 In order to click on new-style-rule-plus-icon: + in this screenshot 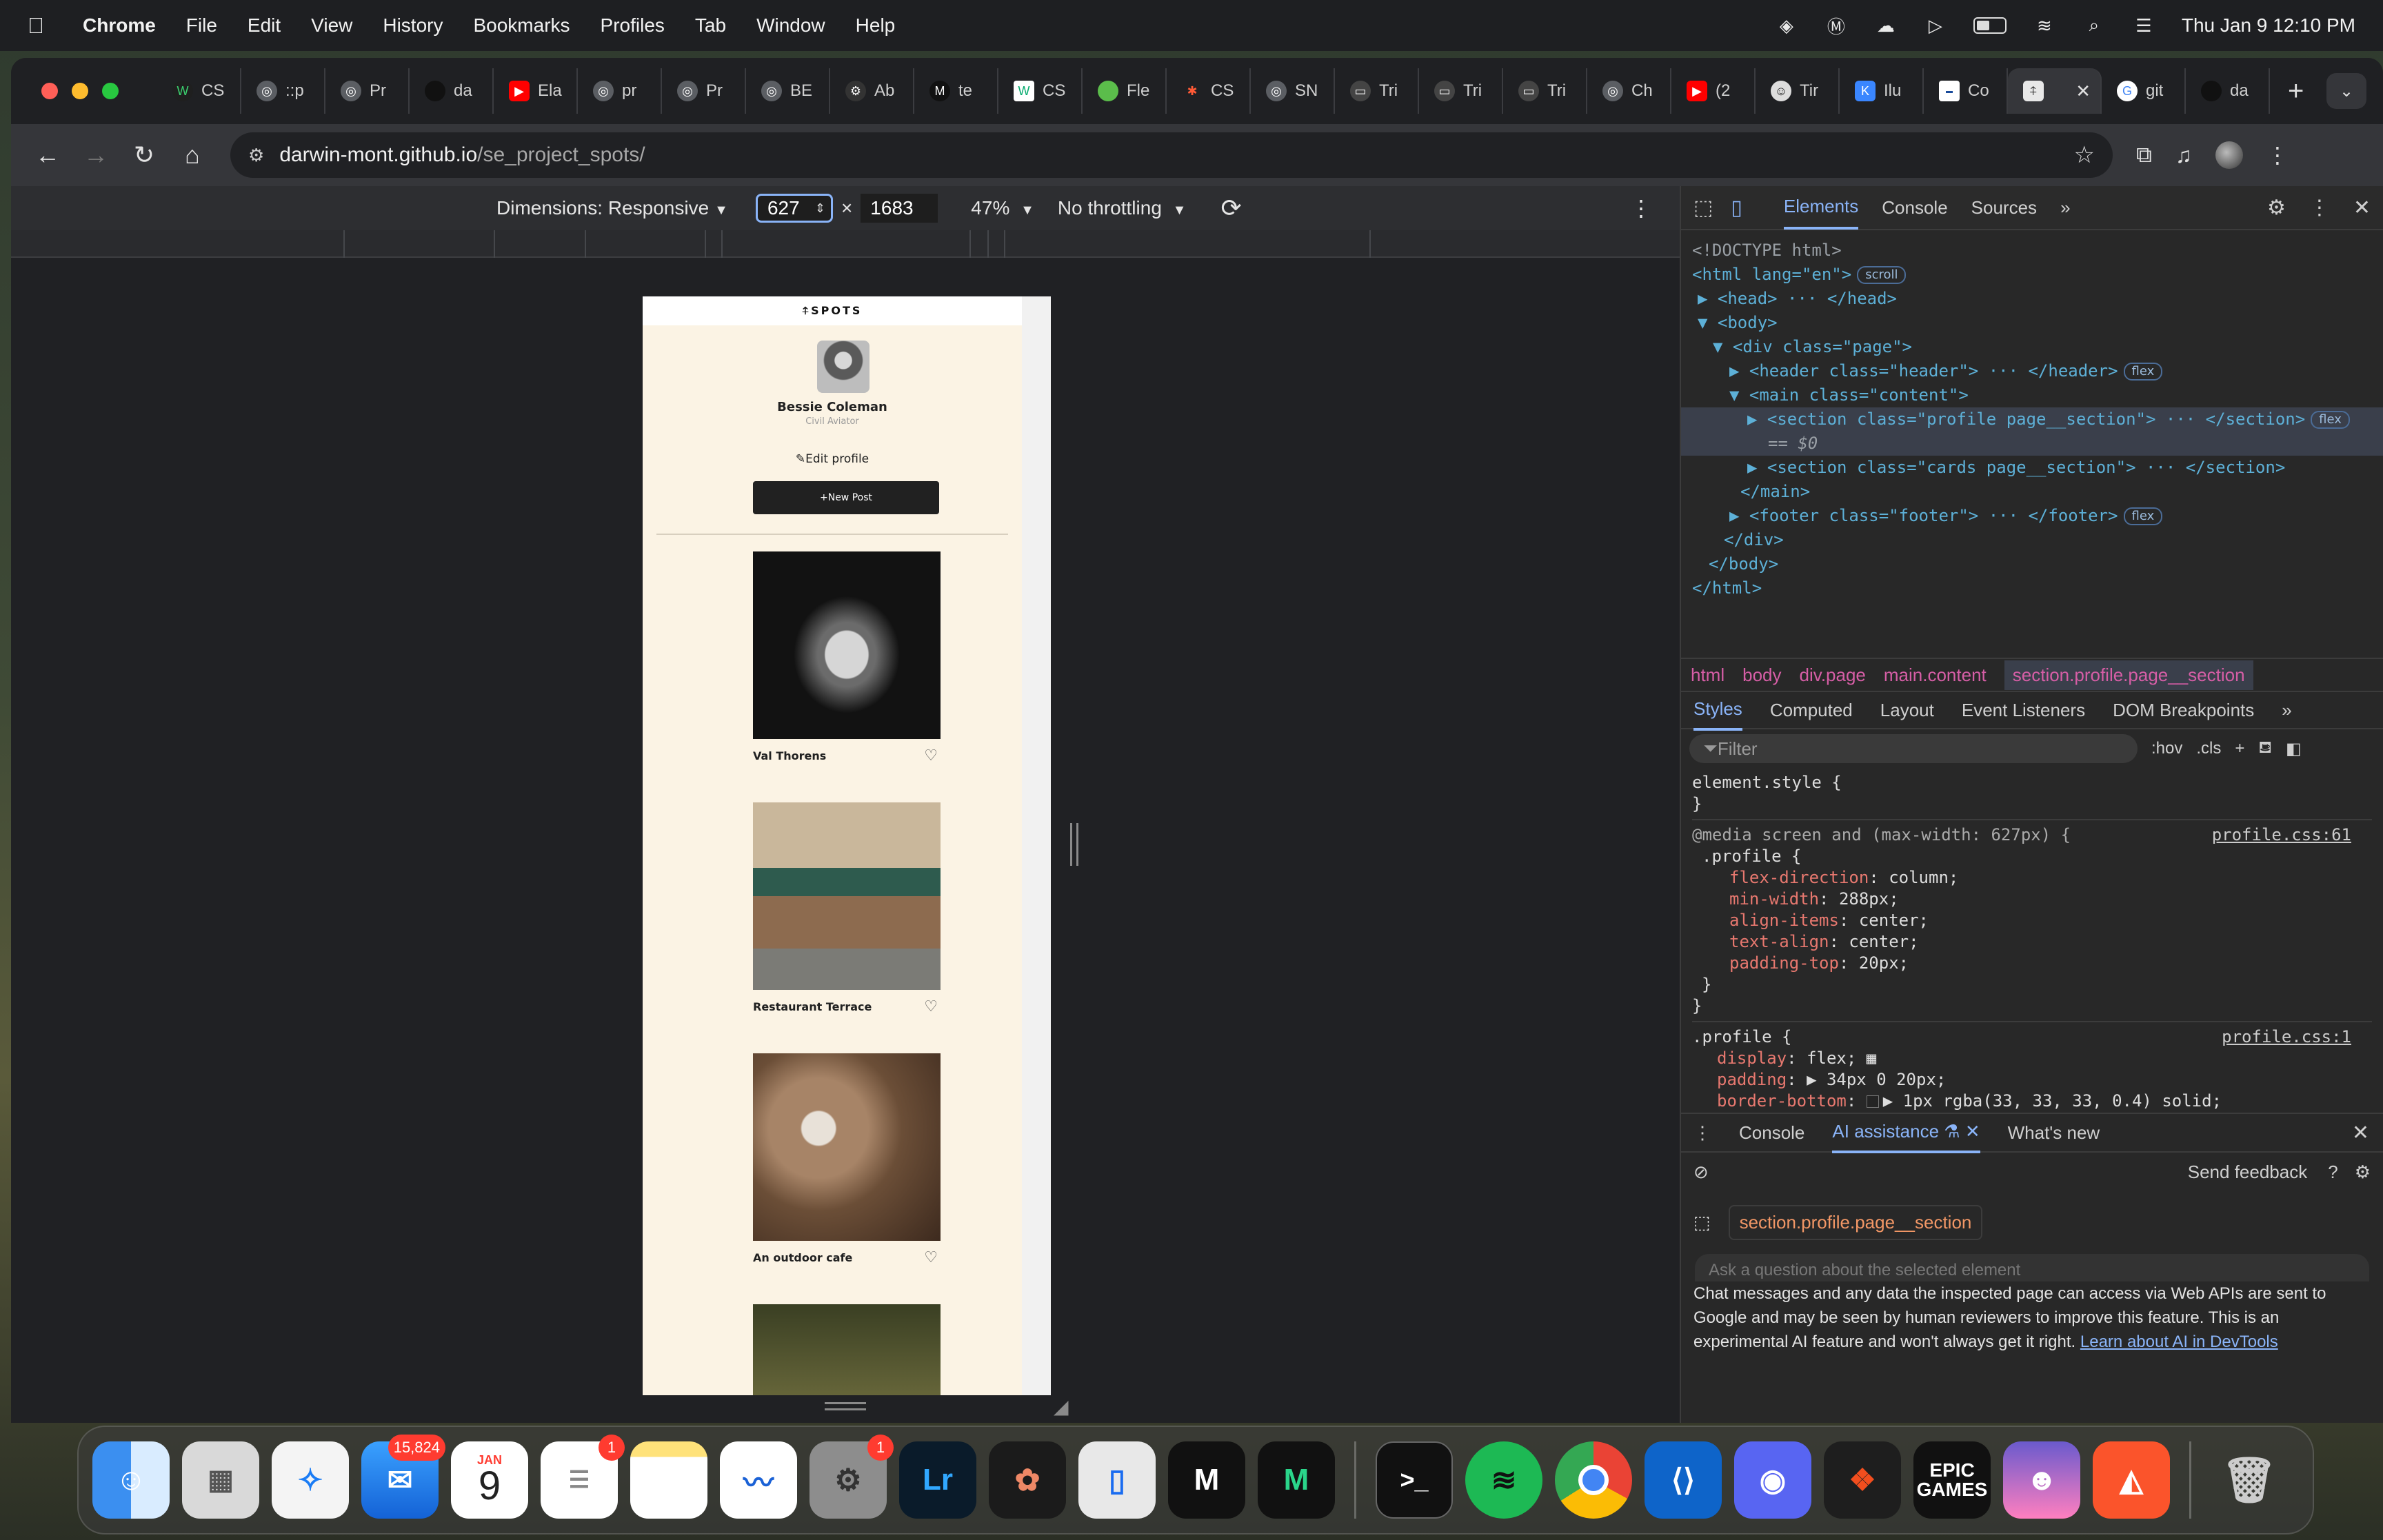, I will do `click(2239, 749)`.